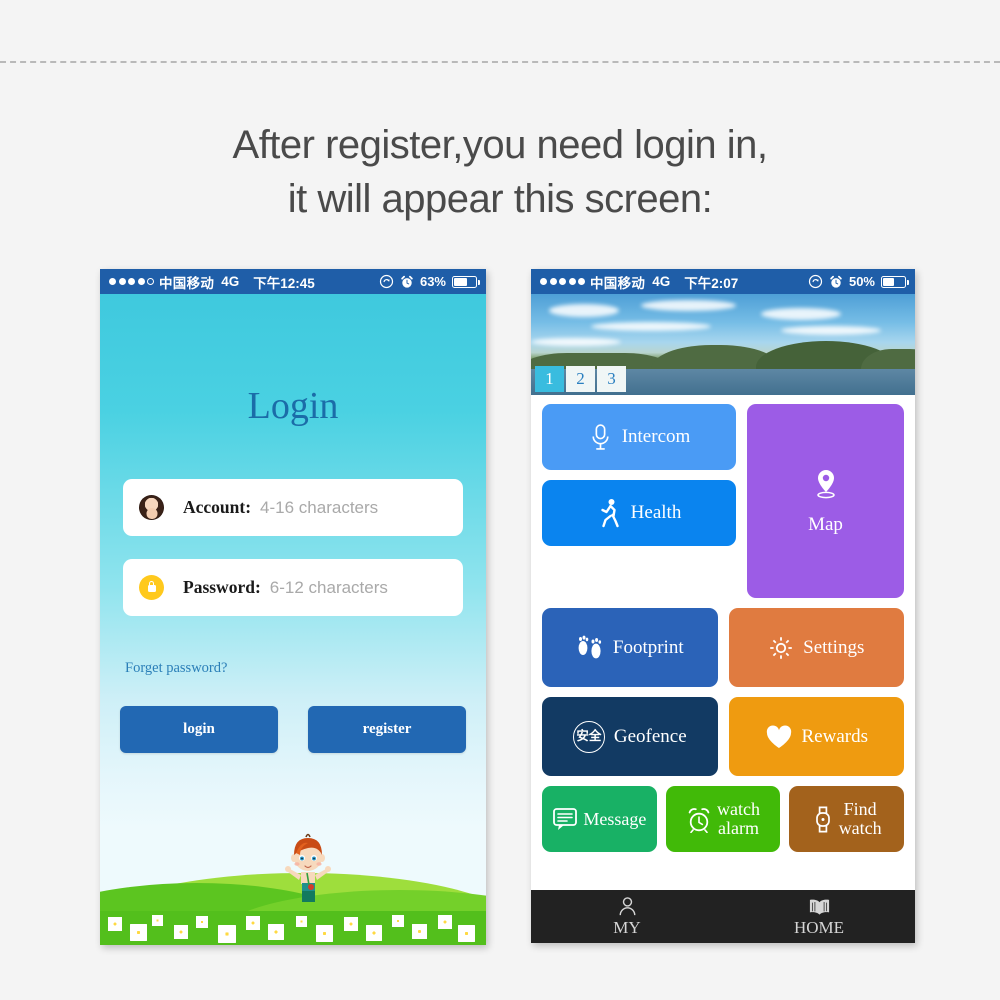 This screenshot has width=1000, height=1000. I want to click on tile-footprint: Footprint, so click(630, 647).